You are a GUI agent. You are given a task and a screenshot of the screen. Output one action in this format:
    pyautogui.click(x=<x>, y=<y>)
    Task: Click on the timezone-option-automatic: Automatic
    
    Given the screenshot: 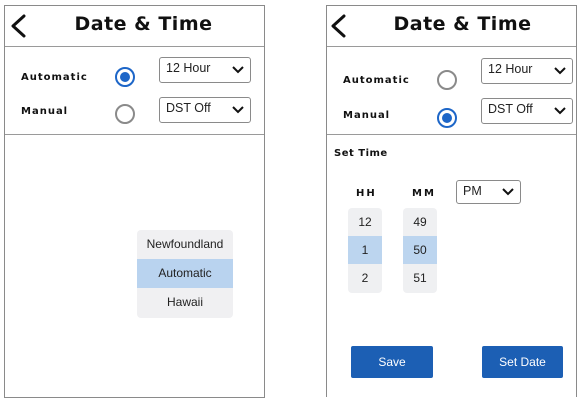 What is the action you would take?
    pyautogui.click(x=185, y=273)
    